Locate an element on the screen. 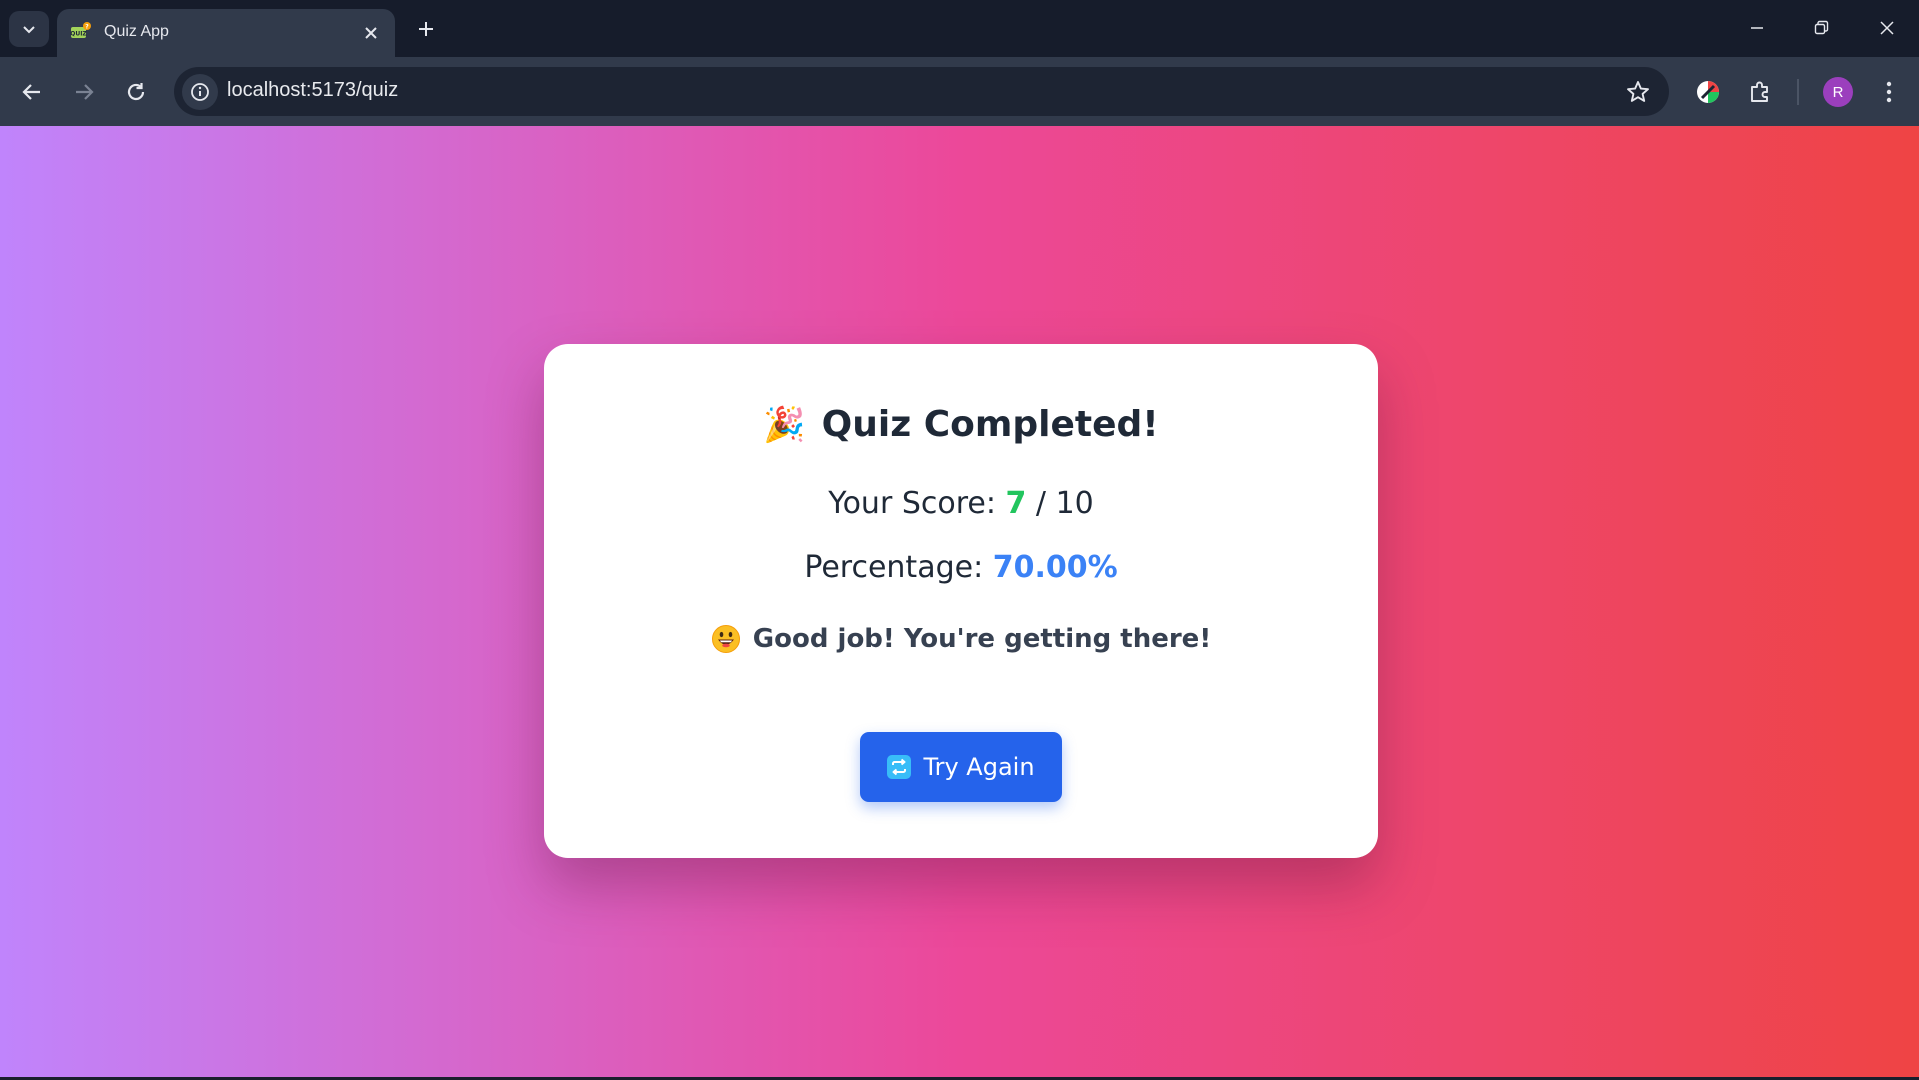 The width and height of the screenshot is (1919, 1080). browser-toolbar: localhost:5173/quiz R is located at coordinates (959, 91).